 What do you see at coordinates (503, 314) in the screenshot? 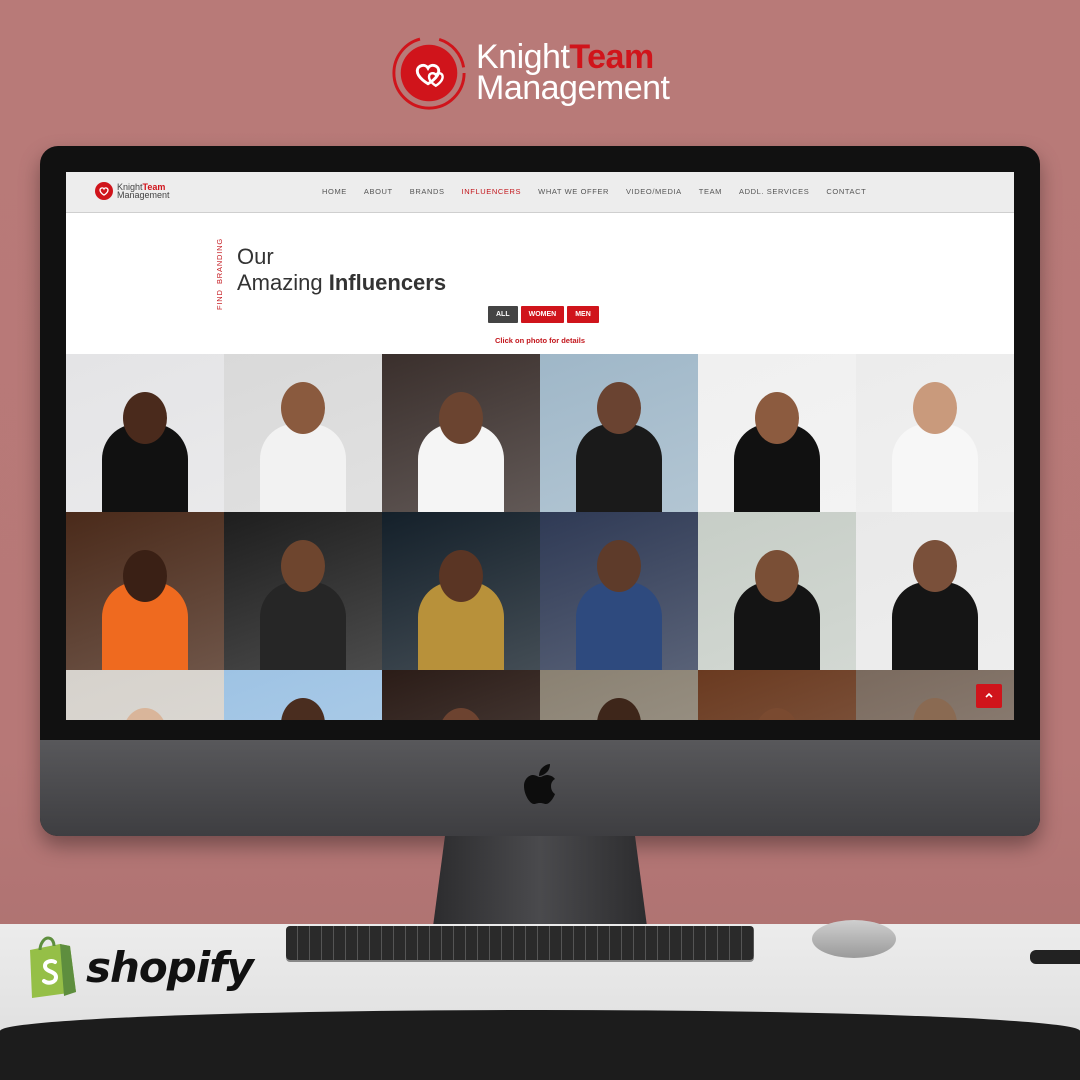
I see `filter-all-button: ALL` at bounding box center [503, 314].